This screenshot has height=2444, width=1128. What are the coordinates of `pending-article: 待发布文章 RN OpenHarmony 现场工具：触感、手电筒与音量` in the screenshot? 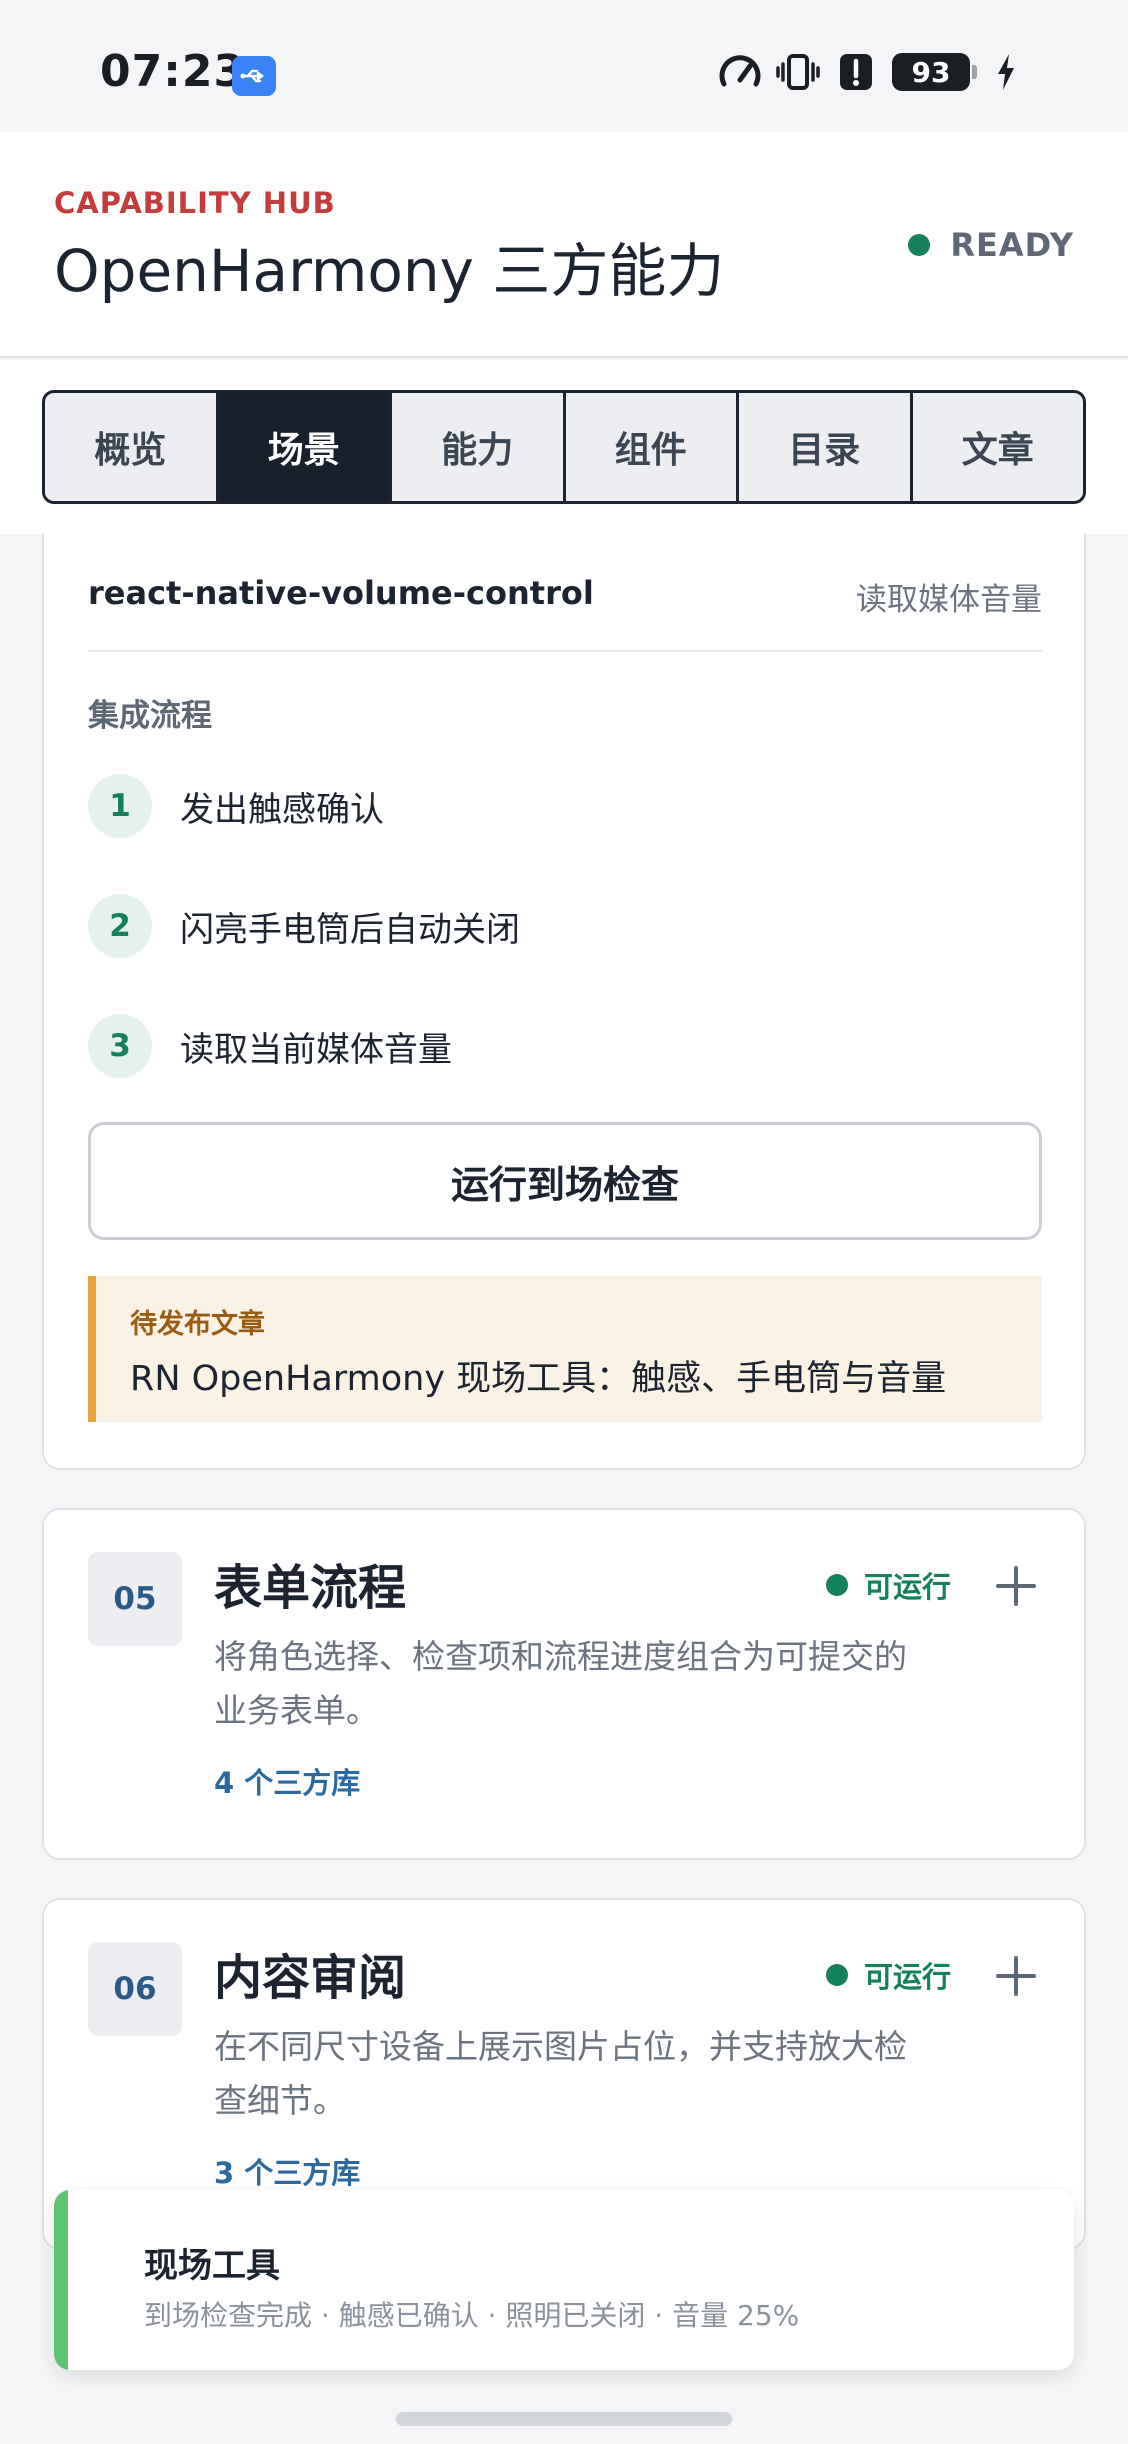 It's located at (565, 1349).